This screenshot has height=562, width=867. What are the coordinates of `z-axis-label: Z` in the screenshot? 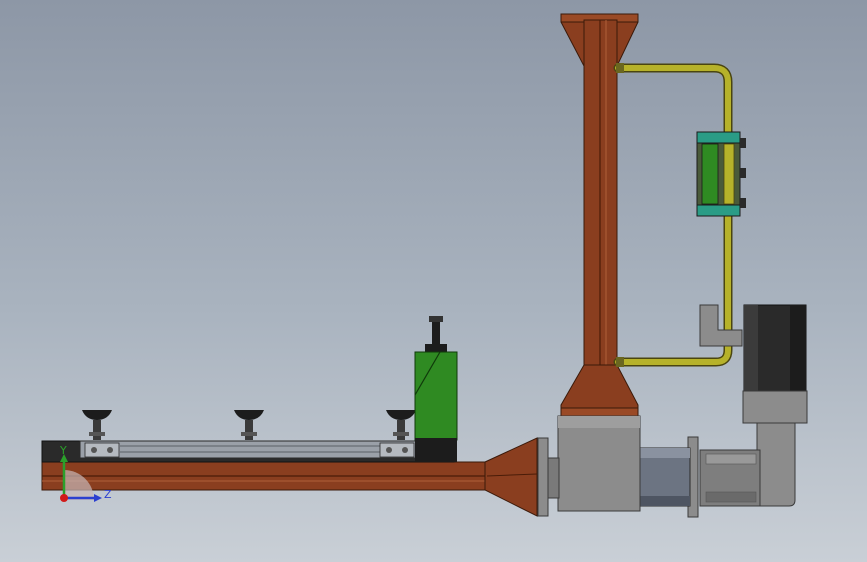 It's located at (108, 494).